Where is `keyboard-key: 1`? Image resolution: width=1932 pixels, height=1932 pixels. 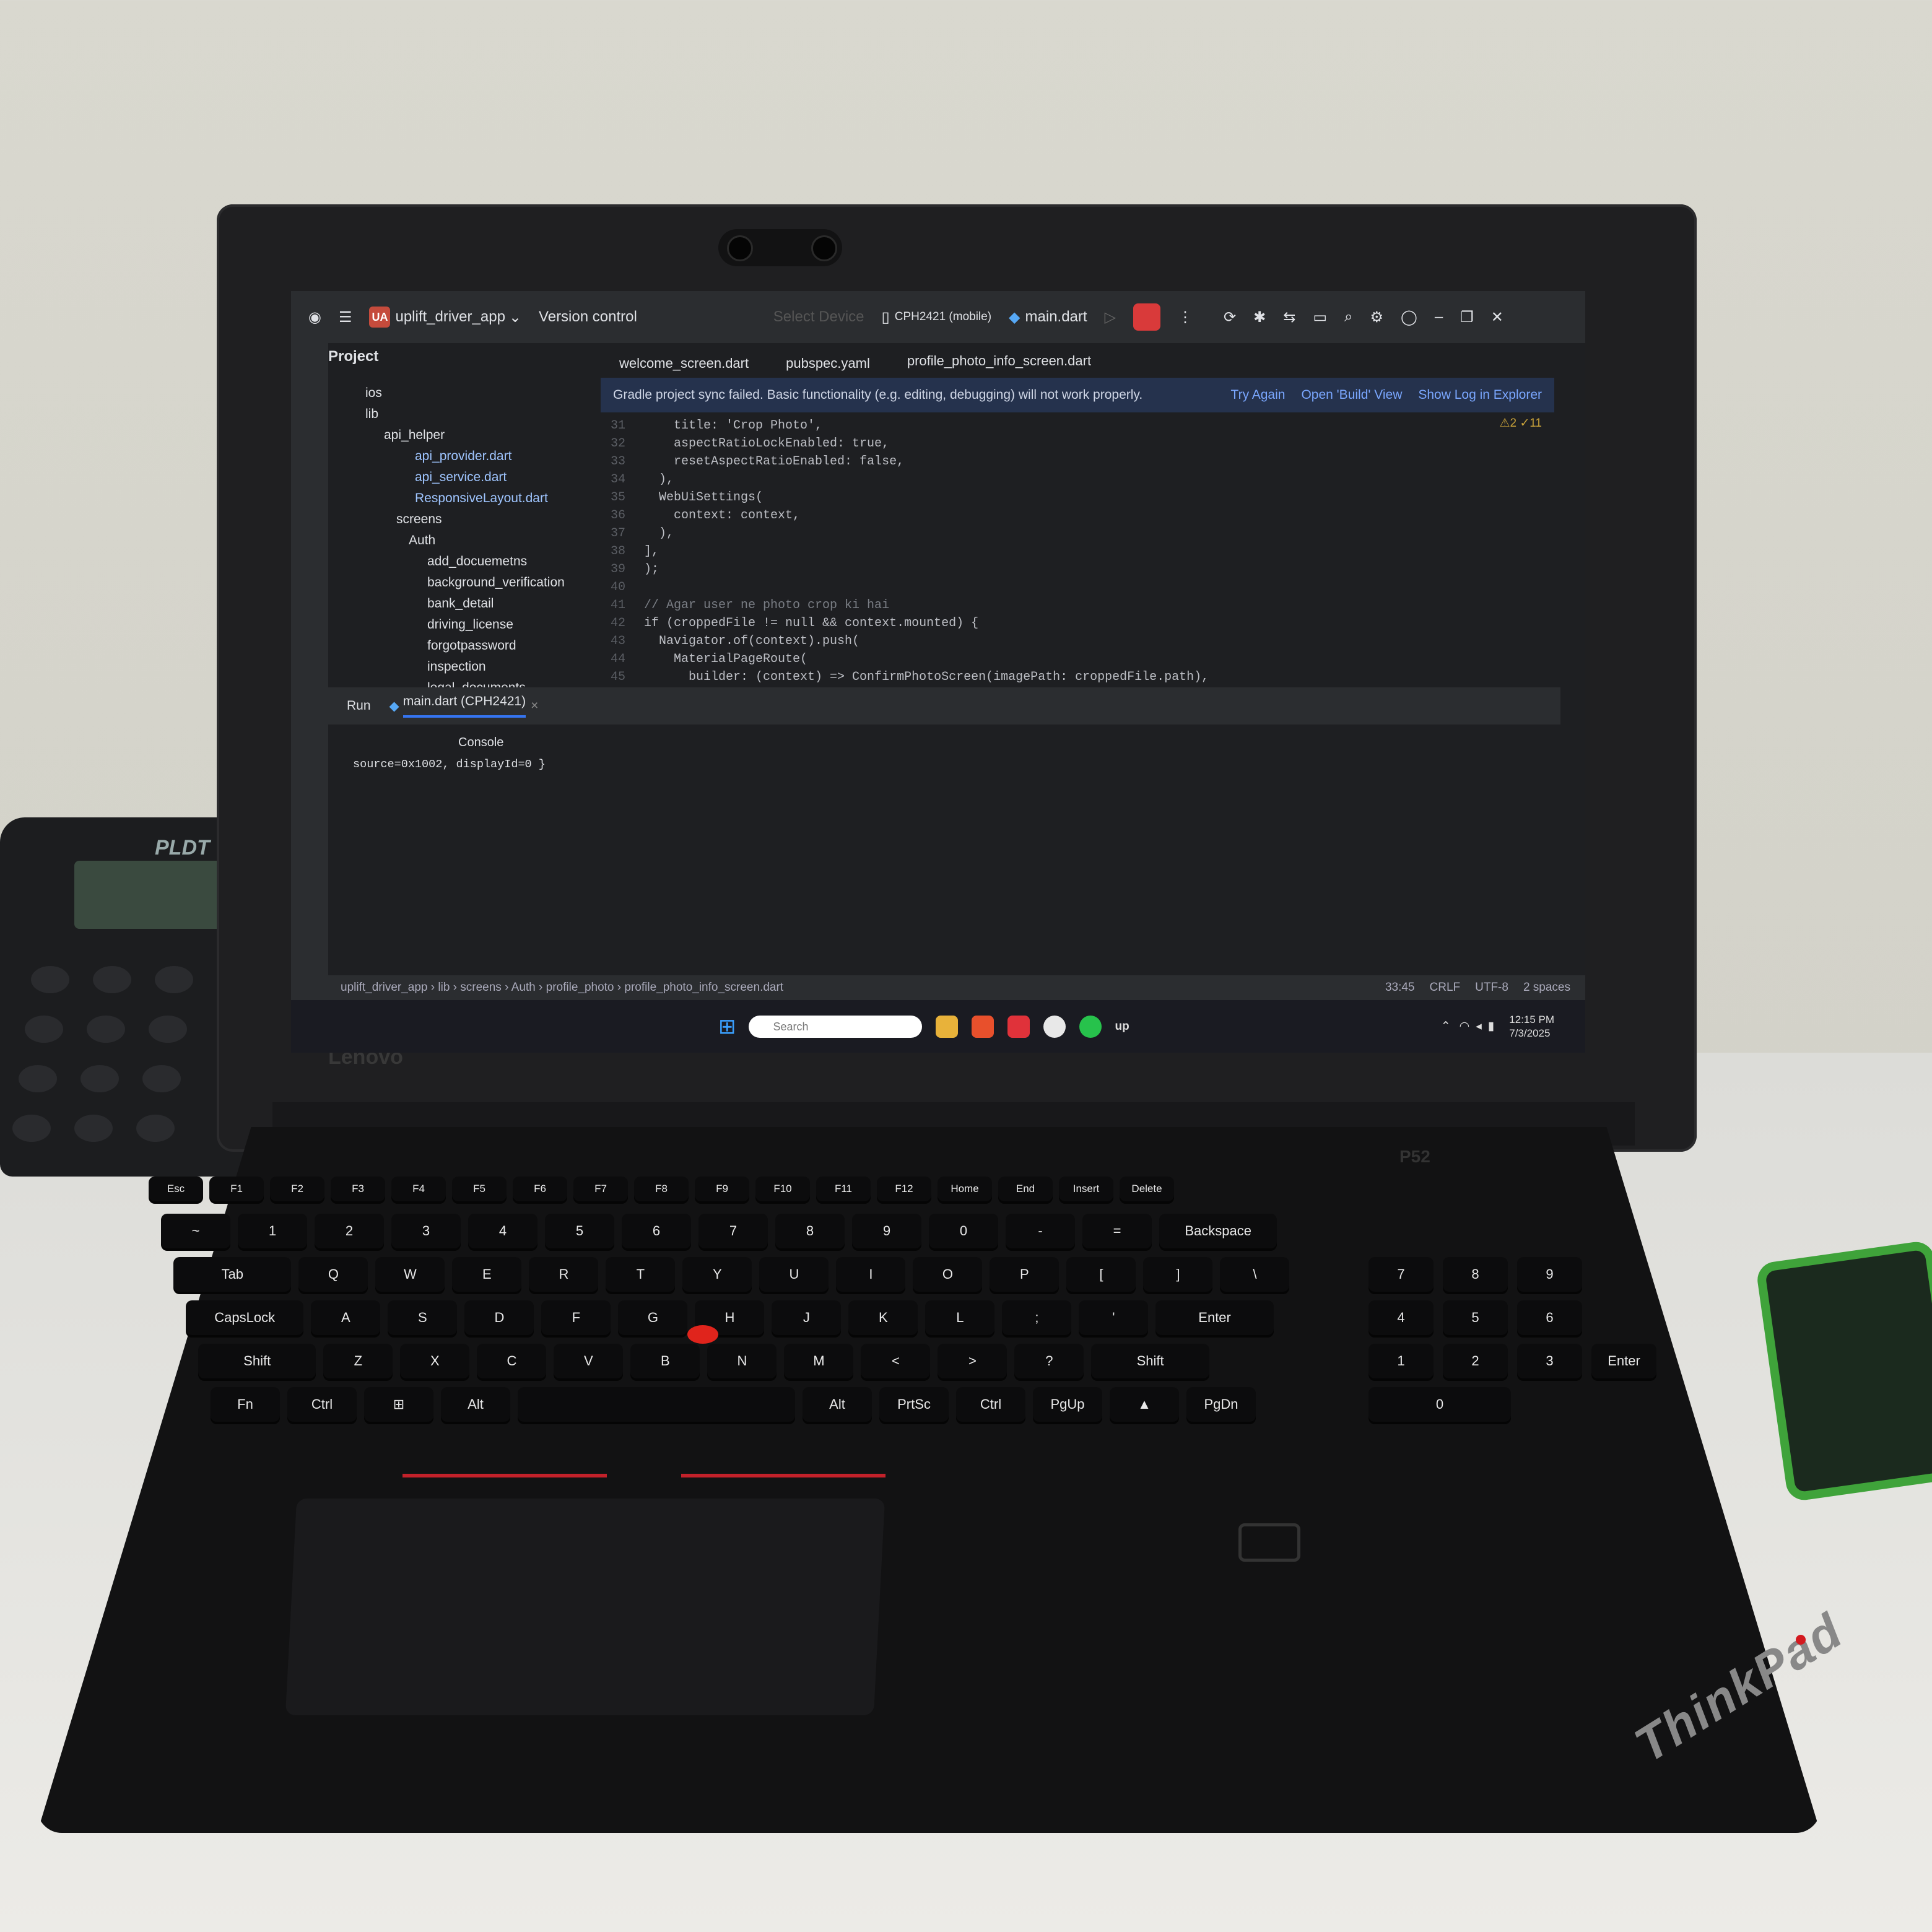
keyboard-key: 1 is located at coordinates (272, 1231).